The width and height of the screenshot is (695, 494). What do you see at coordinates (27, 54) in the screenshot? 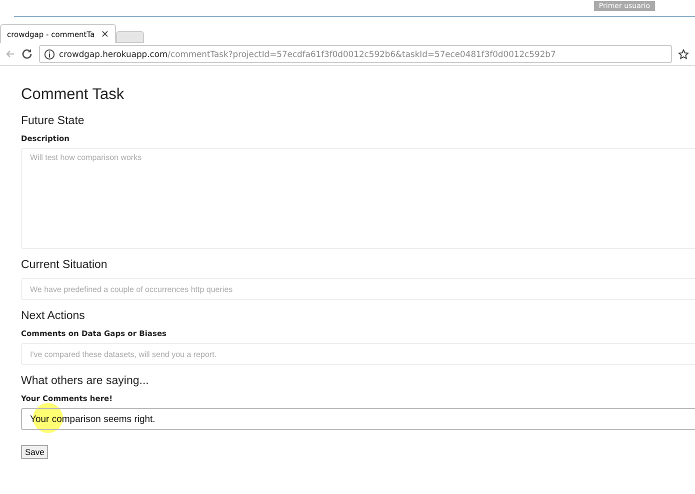
I see `reload-icon` at bounding box center [27, 54].